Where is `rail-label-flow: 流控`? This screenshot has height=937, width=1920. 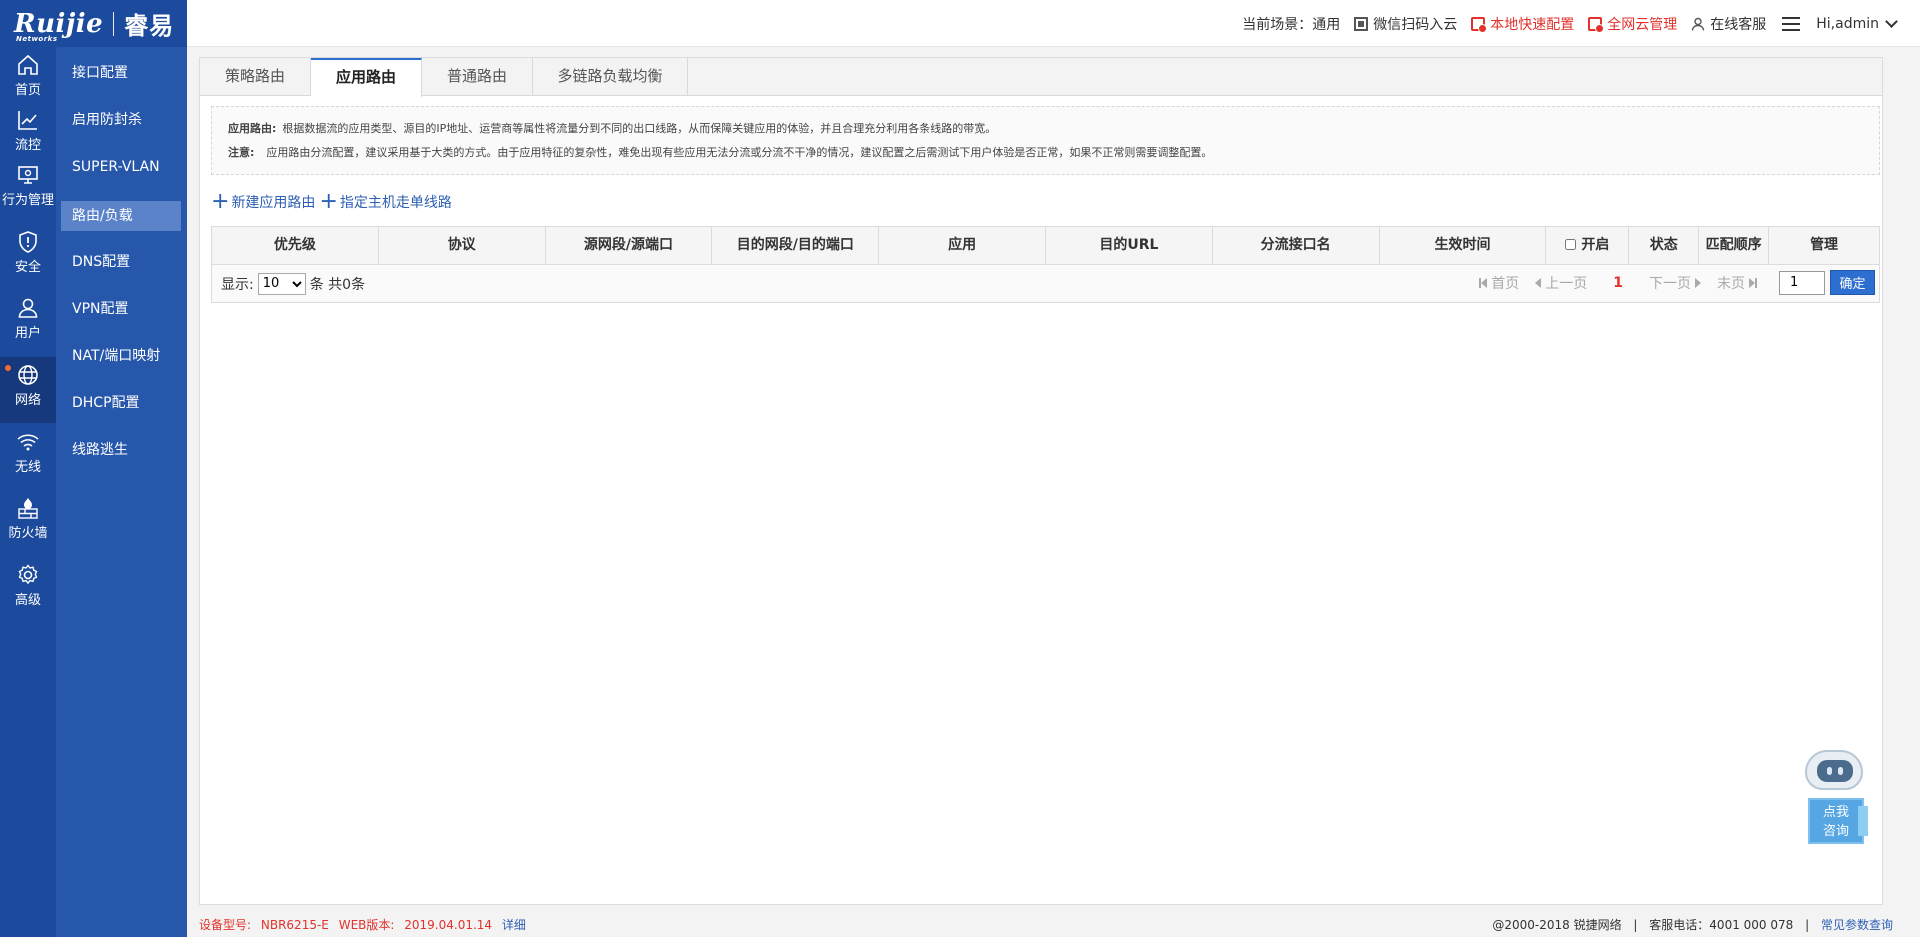
rail-label-flow: 流控 is located at coordinates (27, 145).